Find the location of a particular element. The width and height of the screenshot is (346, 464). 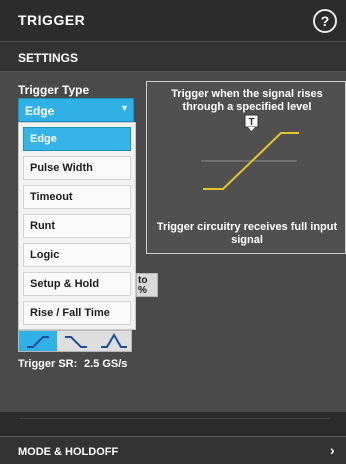

chevron-down-icon: ▾ is located at coordinates (125, 108).